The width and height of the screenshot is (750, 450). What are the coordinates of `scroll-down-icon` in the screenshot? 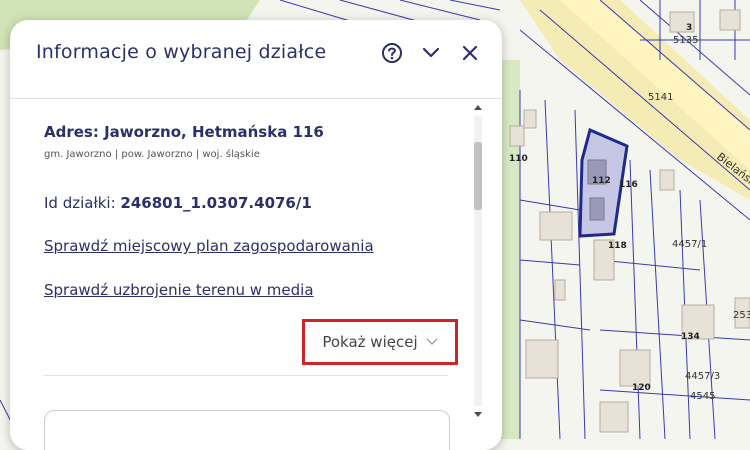 It's located at (478, 414).